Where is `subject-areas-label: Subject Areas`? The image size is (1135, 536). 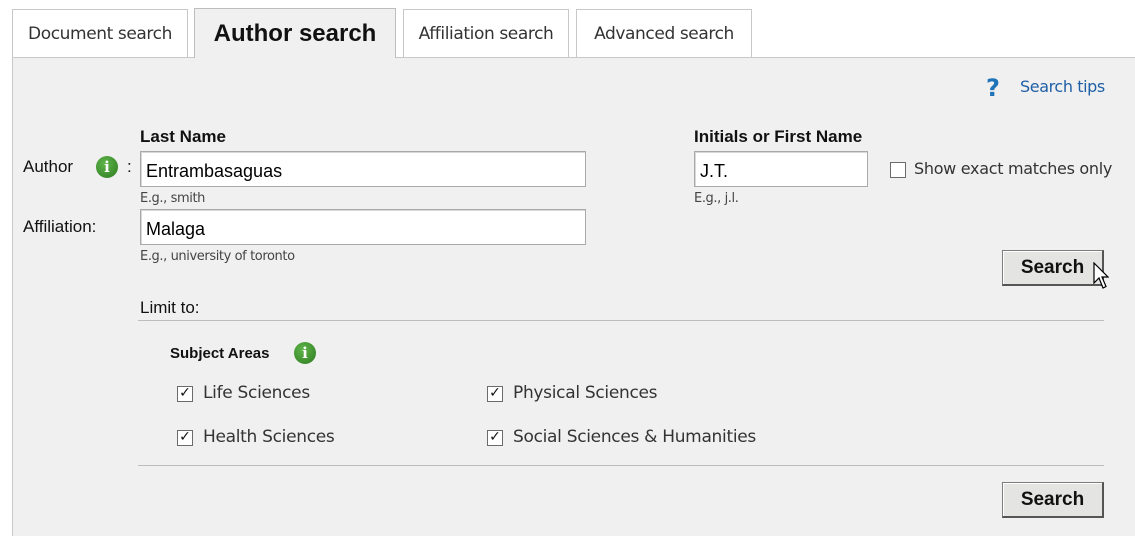 subject-areas-label: Subject Areas is located at coordinates (220, 353).